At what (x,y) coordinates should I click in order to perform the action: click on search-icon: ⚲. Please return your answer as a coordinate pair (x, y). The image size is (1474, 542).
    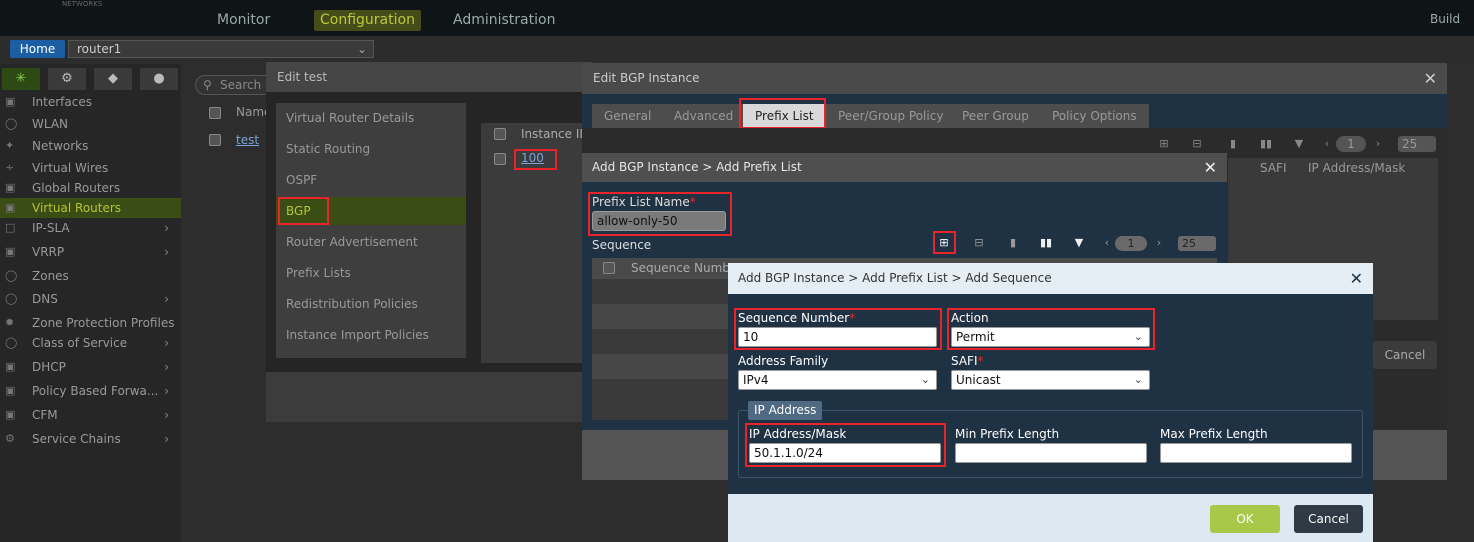
    Looking at the image, I should click on (207, 85).